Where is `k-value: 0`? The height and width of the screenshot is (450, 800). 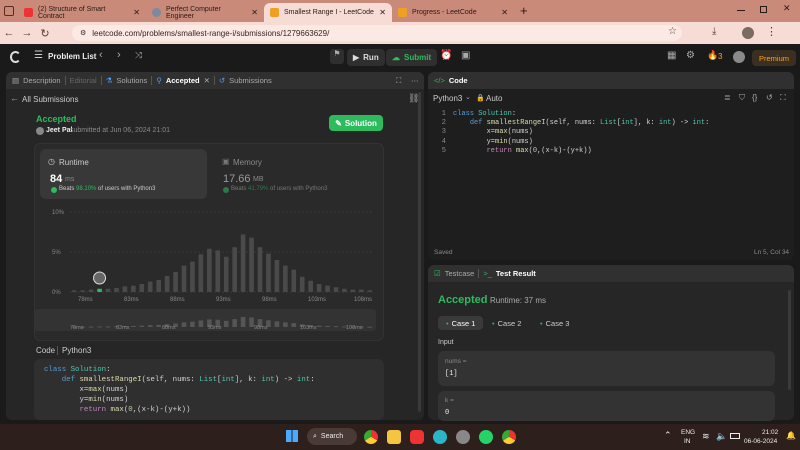 k-value: 0 is located at coordinates (447, 413).